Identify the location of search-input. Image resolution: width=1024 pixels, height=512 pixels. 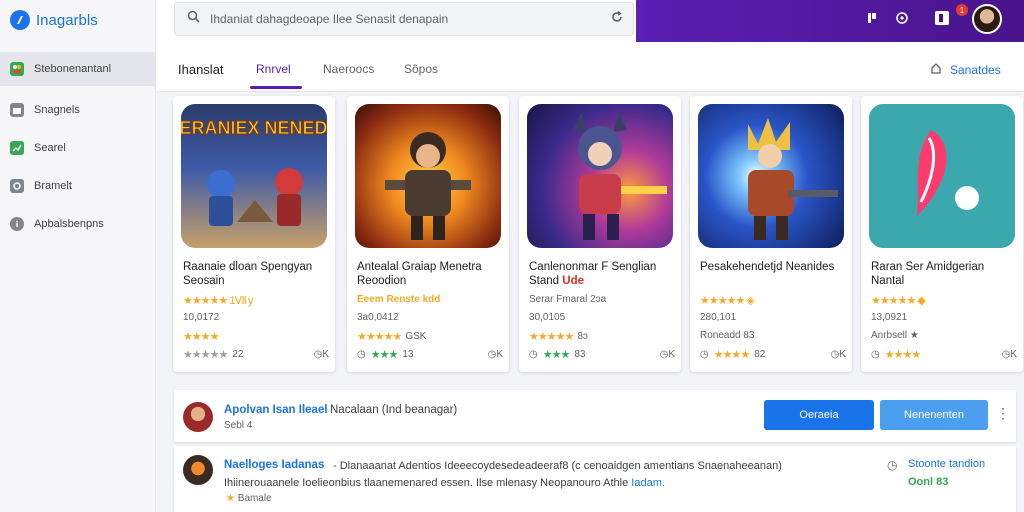
(405, 19).